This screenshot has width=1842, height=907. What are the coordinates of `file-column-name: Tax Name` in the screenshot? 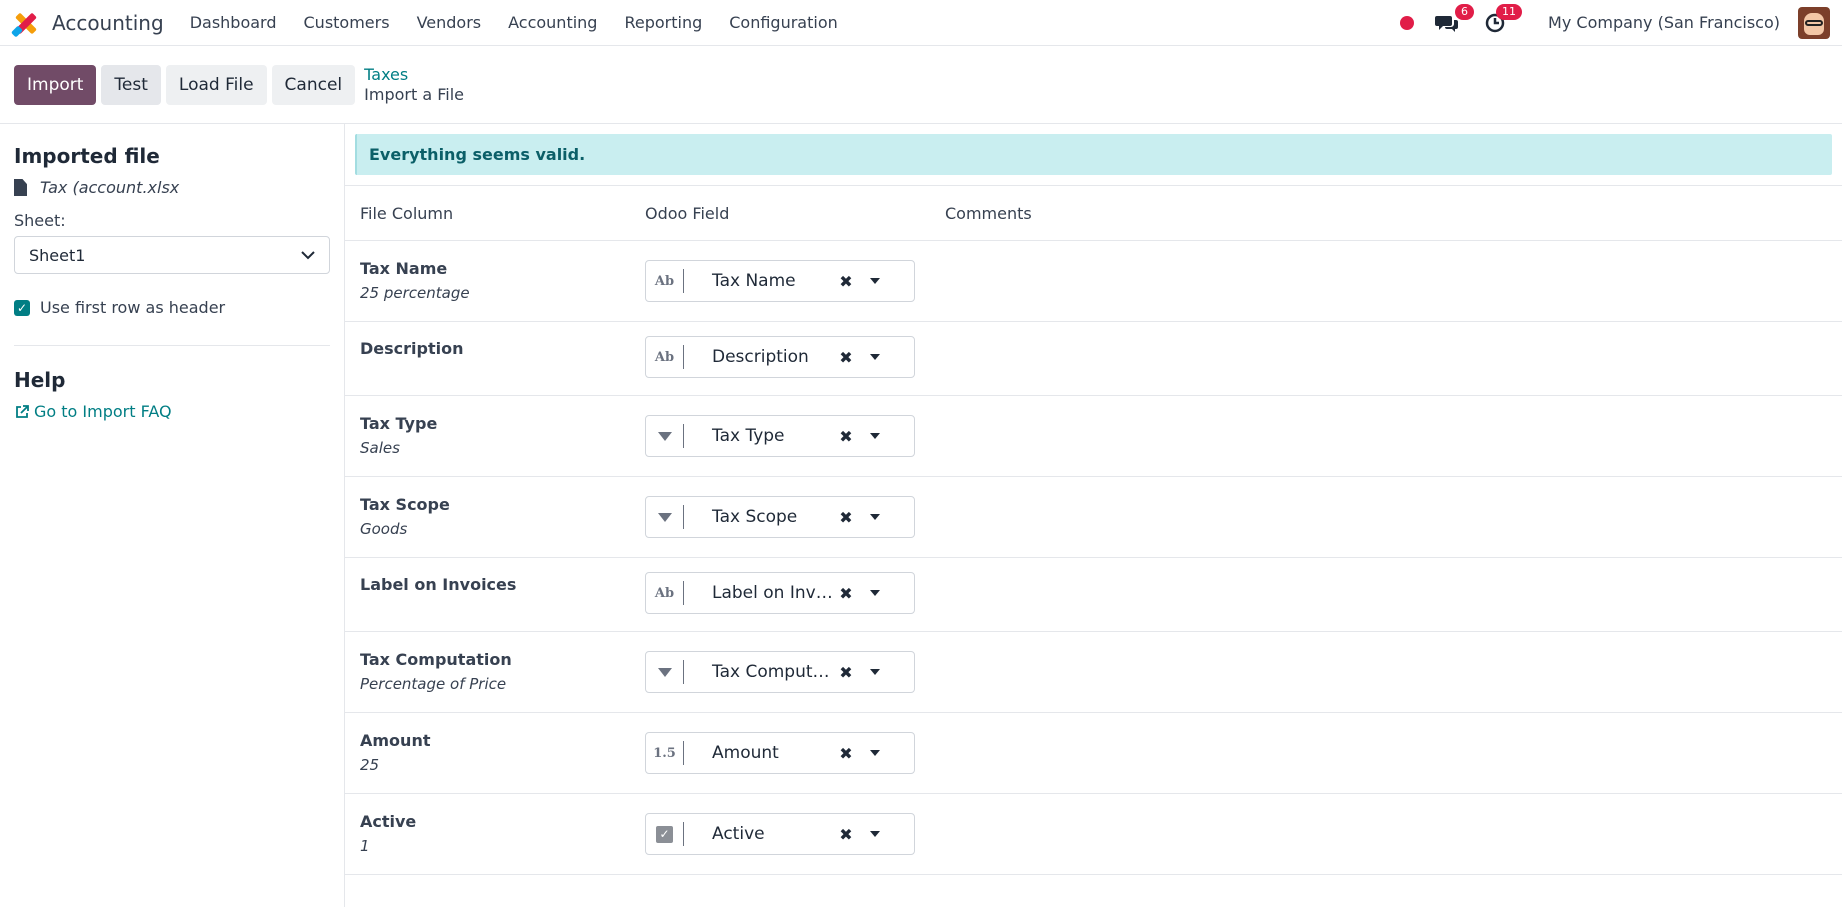 It's located at (404, 268).